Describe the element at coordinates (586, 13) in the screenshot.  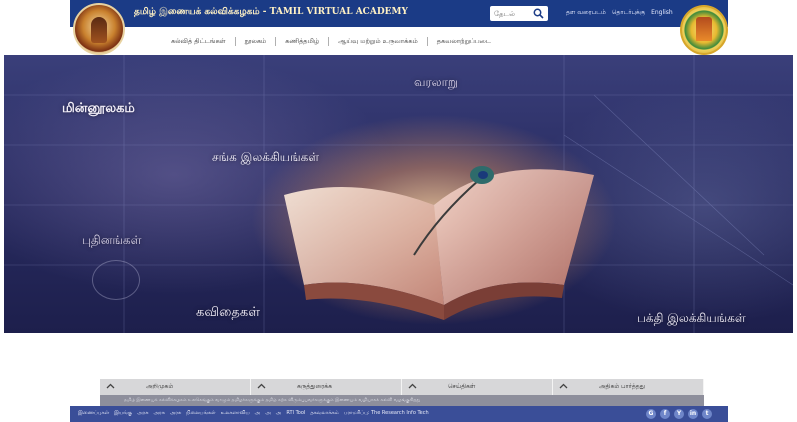
I see `sitemap-link: தள வரைபடம்` at that location.